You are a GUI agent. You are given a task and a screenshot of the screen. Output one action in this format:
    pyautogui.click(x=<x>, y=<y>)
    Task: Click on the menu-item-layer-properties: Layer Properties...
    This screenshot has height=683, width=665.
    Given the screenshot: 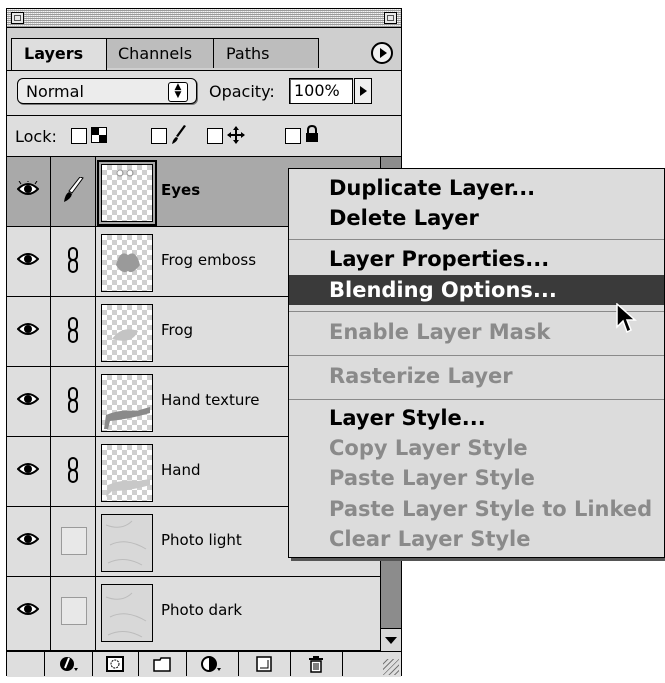 What is the action you would take?
    pyautogui.click(x=476, y=259)
    